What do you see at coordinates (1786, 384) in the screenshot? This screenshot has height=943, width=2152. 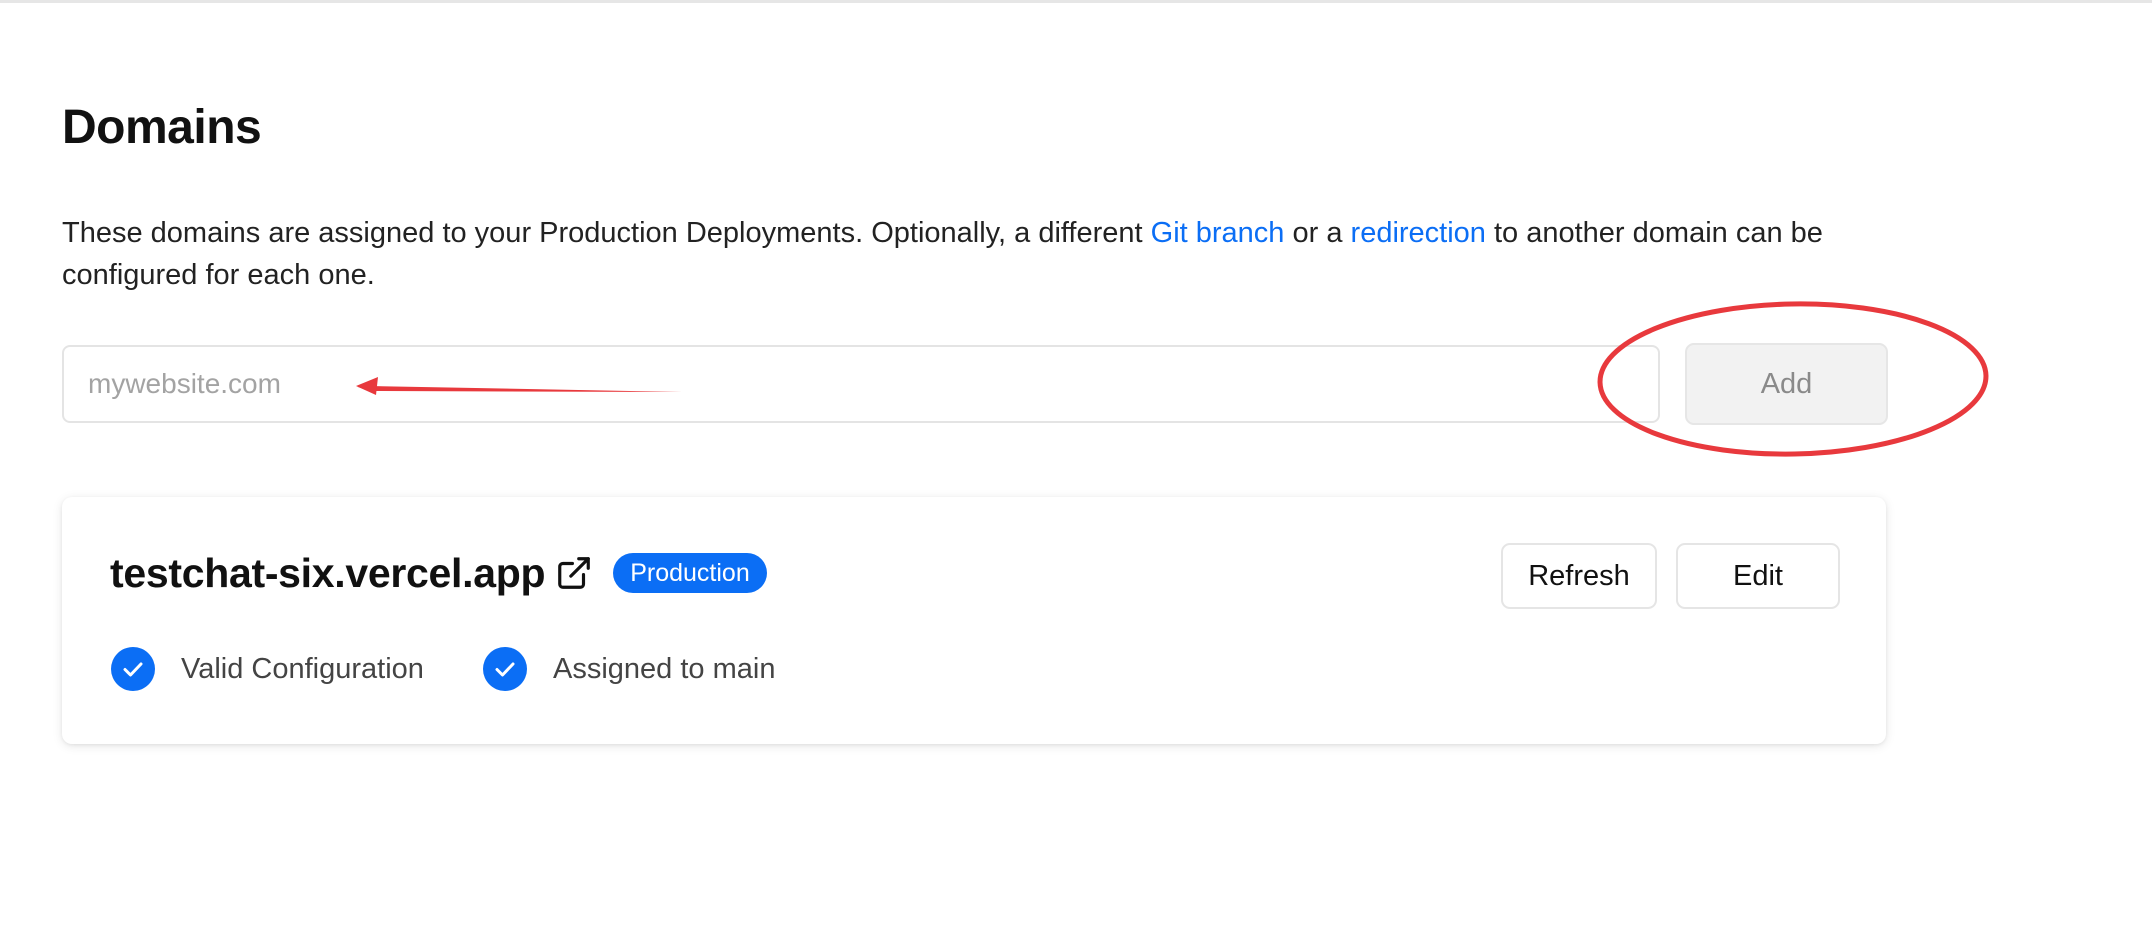 I see `add-domain-button: Add` at bounding box center [1786, 384].